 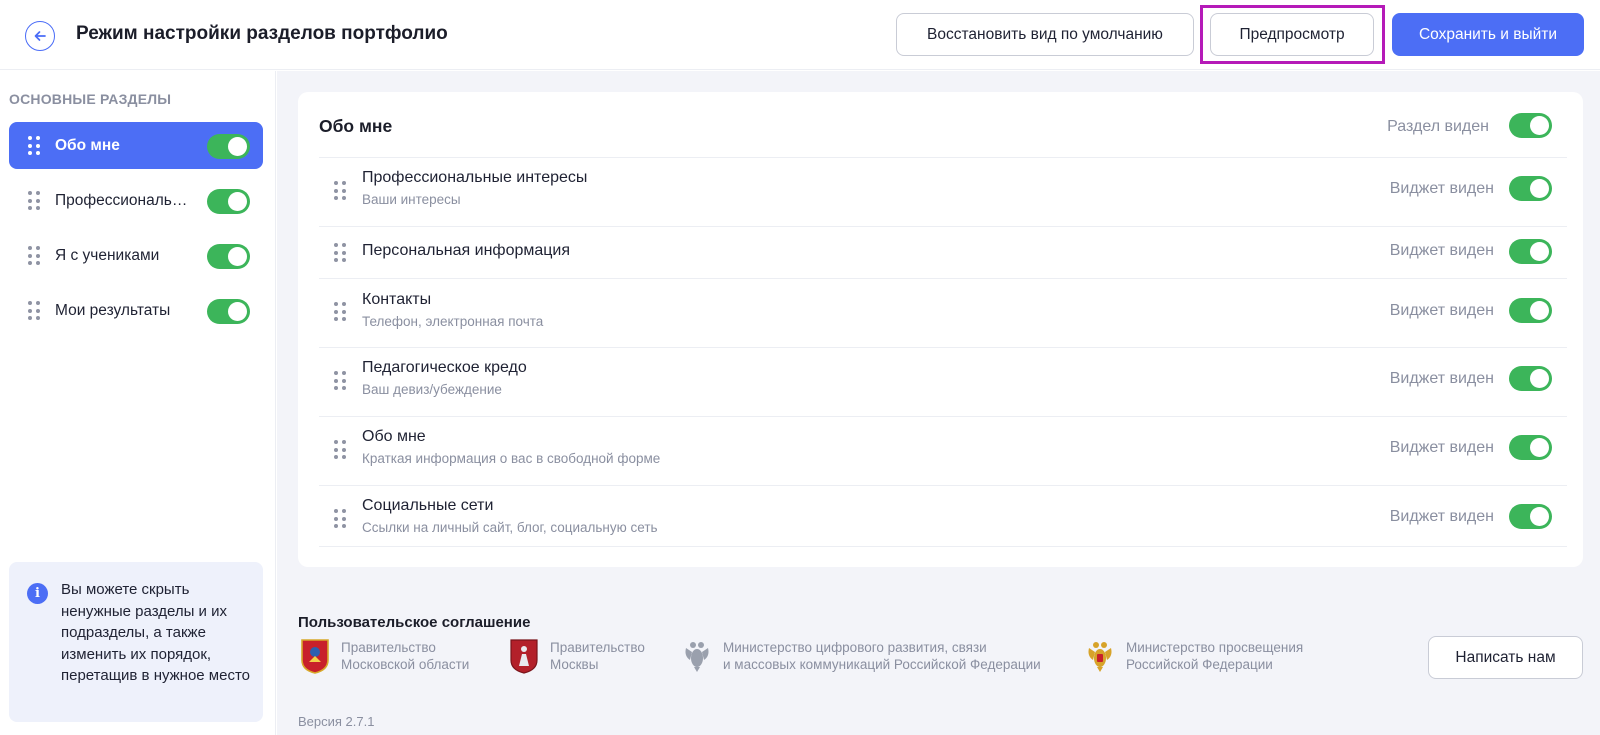 I want to click on sidebar-item-label: Я с учениками, so click(x=107, y=255).